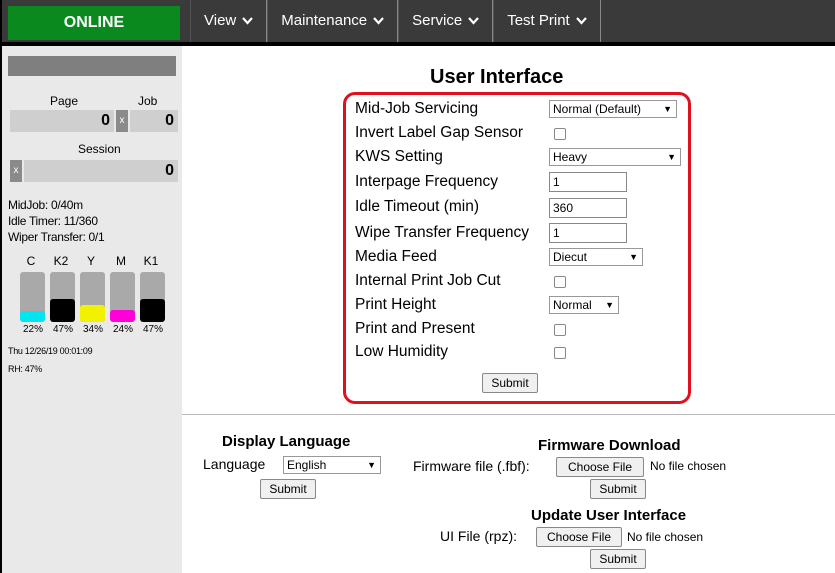  Describe the element at coordinates (560, 134) in the screenshot. I see `invert-label-gap-checkbox` at that location.